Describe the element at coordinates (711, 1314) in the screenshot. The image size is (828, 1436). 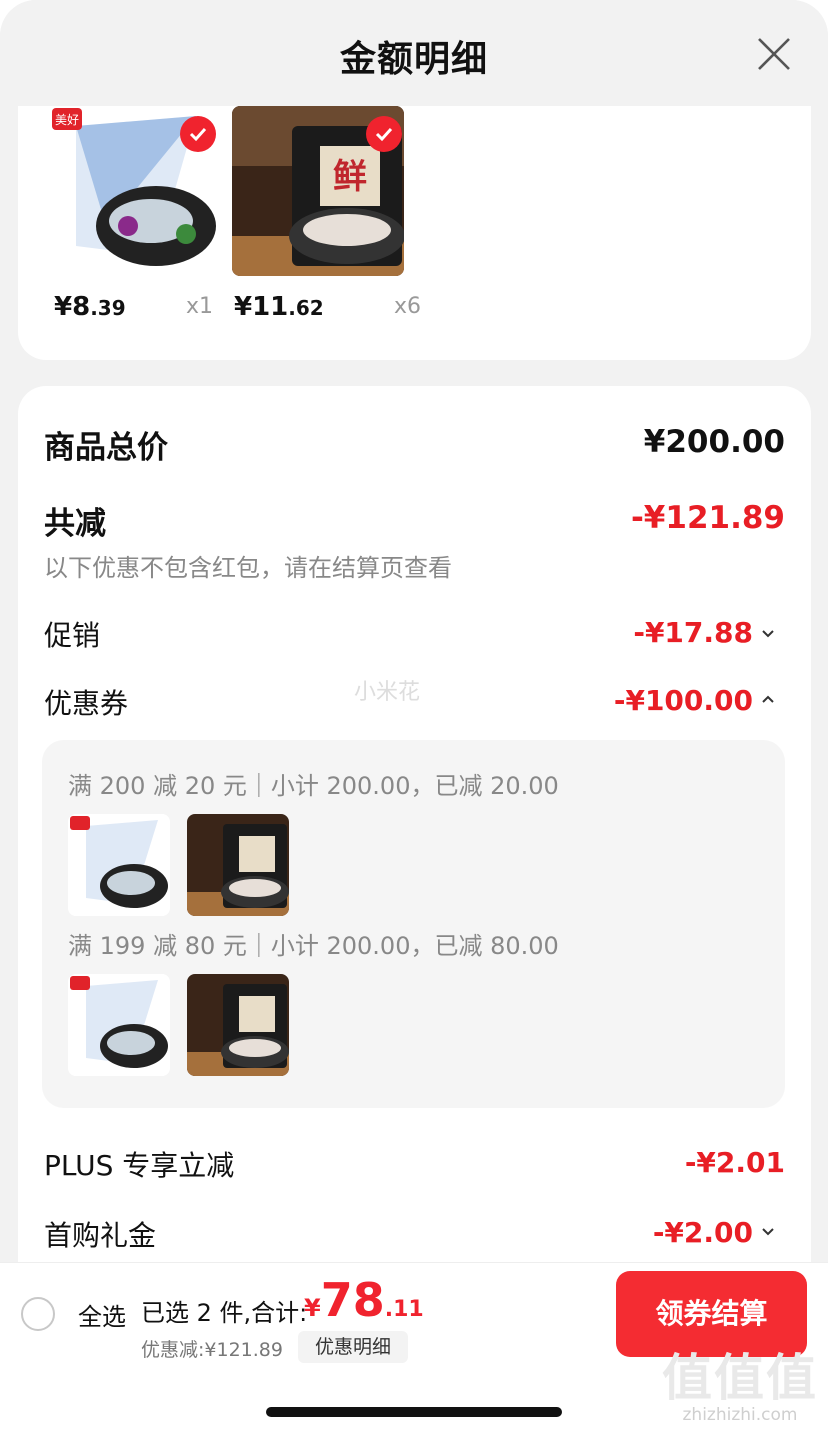
I see `checkout-button: 领券结算` at that location.